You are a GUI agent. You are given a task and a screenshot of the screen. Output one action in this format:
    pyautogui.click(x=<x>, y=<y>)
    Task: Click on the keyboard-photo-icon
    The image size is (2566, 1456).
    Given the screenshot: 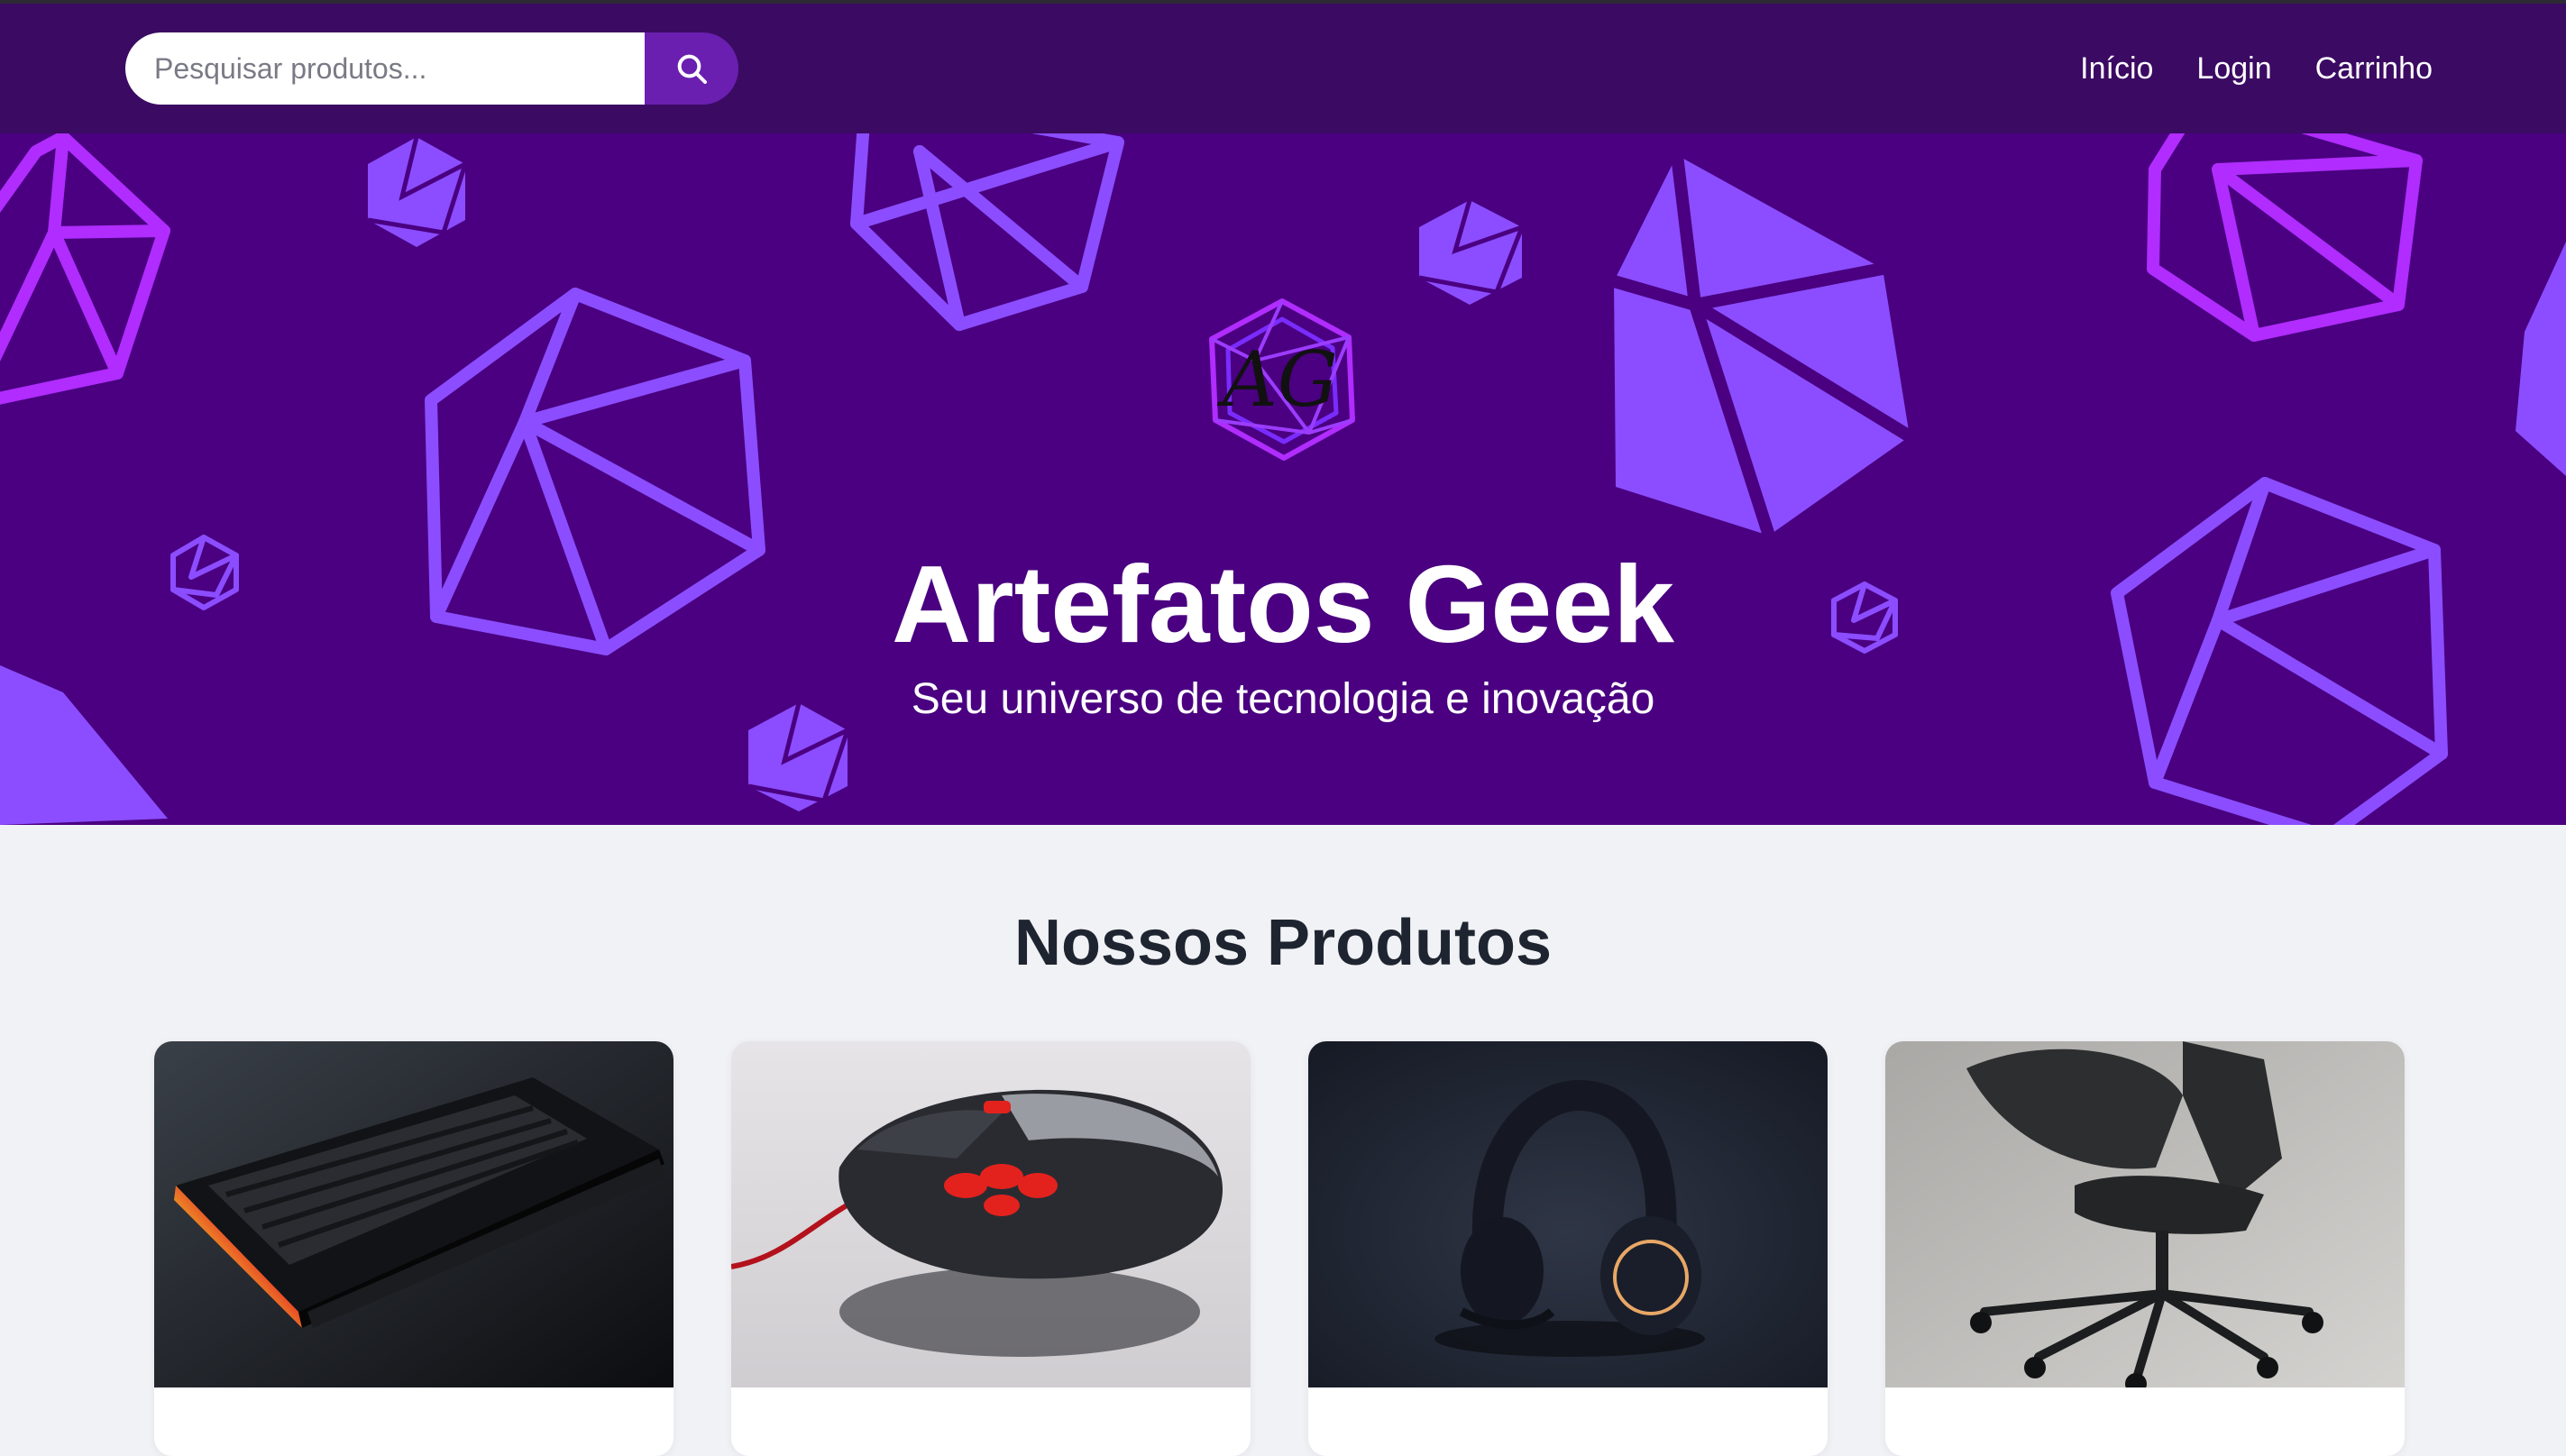 What is the action you would take?
    pyautogui.click(x=414, y=1214)
    